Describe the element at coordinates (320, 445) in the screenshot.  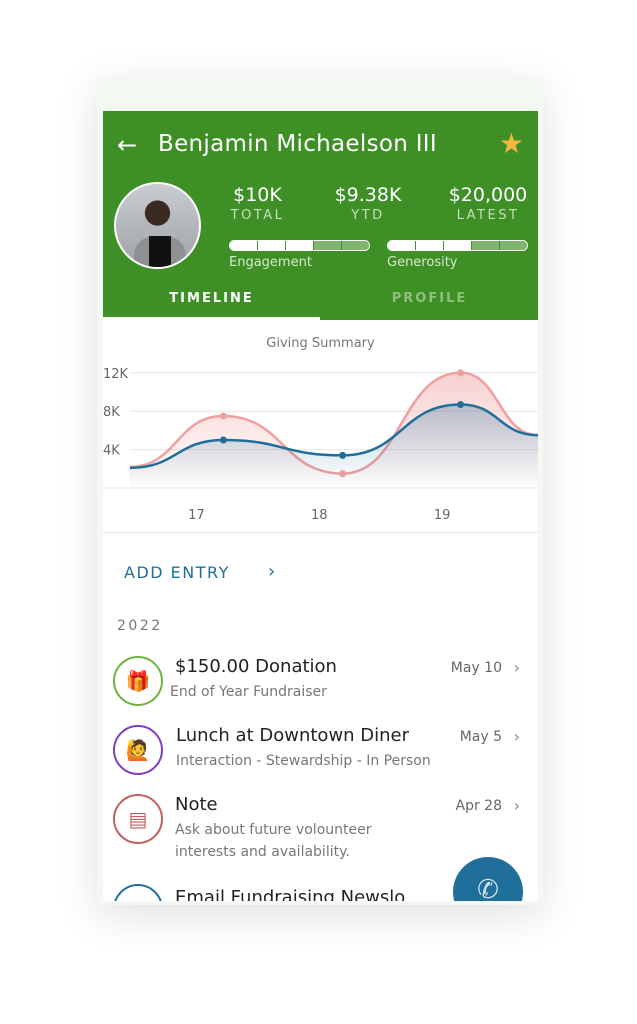
I see `giving-summary-chart: 4K 8K 12K 17 18 19` at that location.